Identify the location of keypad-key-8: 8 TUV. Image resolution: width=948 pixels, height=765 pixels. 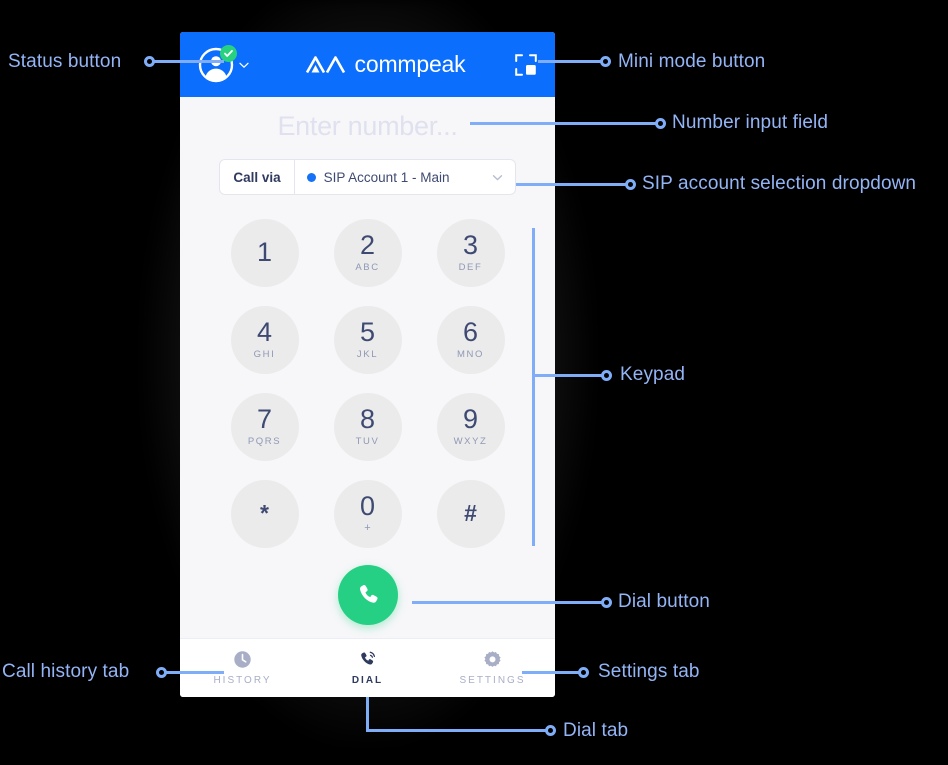
(367, 426).